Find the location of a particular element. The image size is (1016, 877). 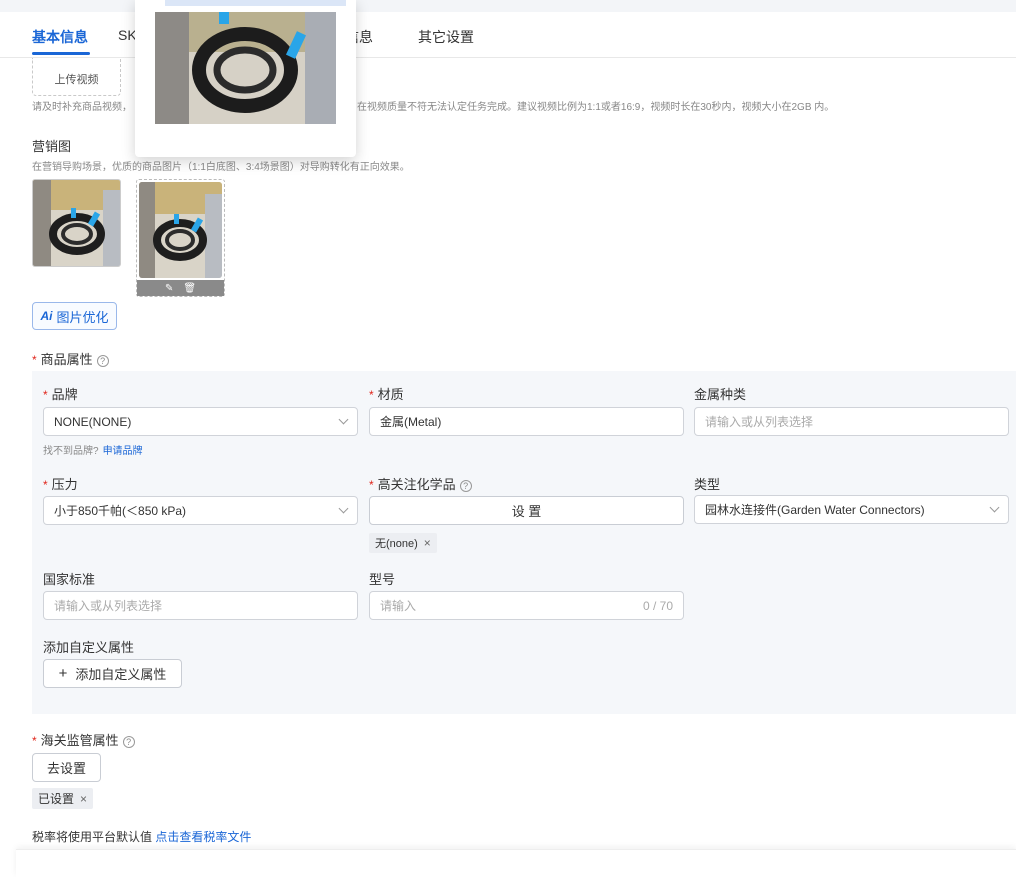

pencil-icon: ✎ is located at coordinates (169, 288).